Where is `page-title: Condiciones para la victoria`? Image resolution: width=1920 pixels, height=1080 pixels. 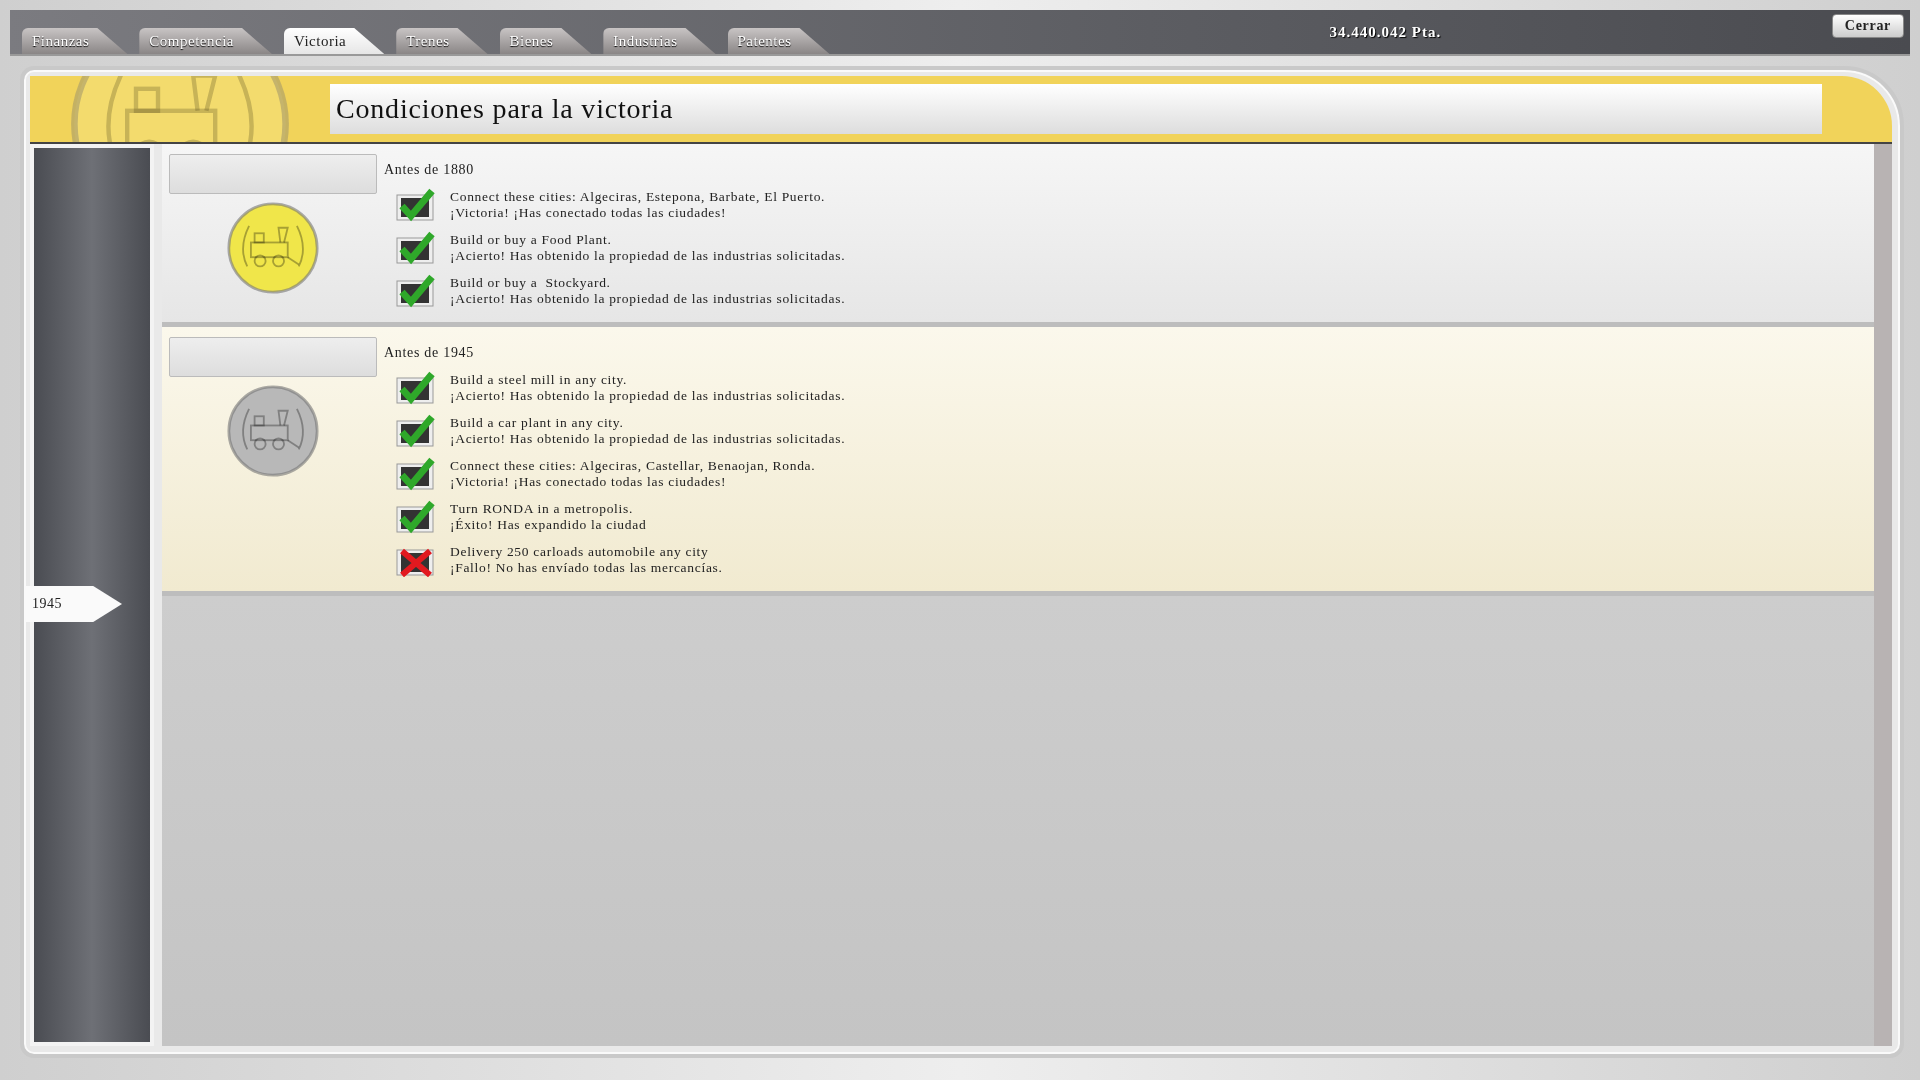 page-title: Condiciones para la victoria is located at coordinates (1076, 109).